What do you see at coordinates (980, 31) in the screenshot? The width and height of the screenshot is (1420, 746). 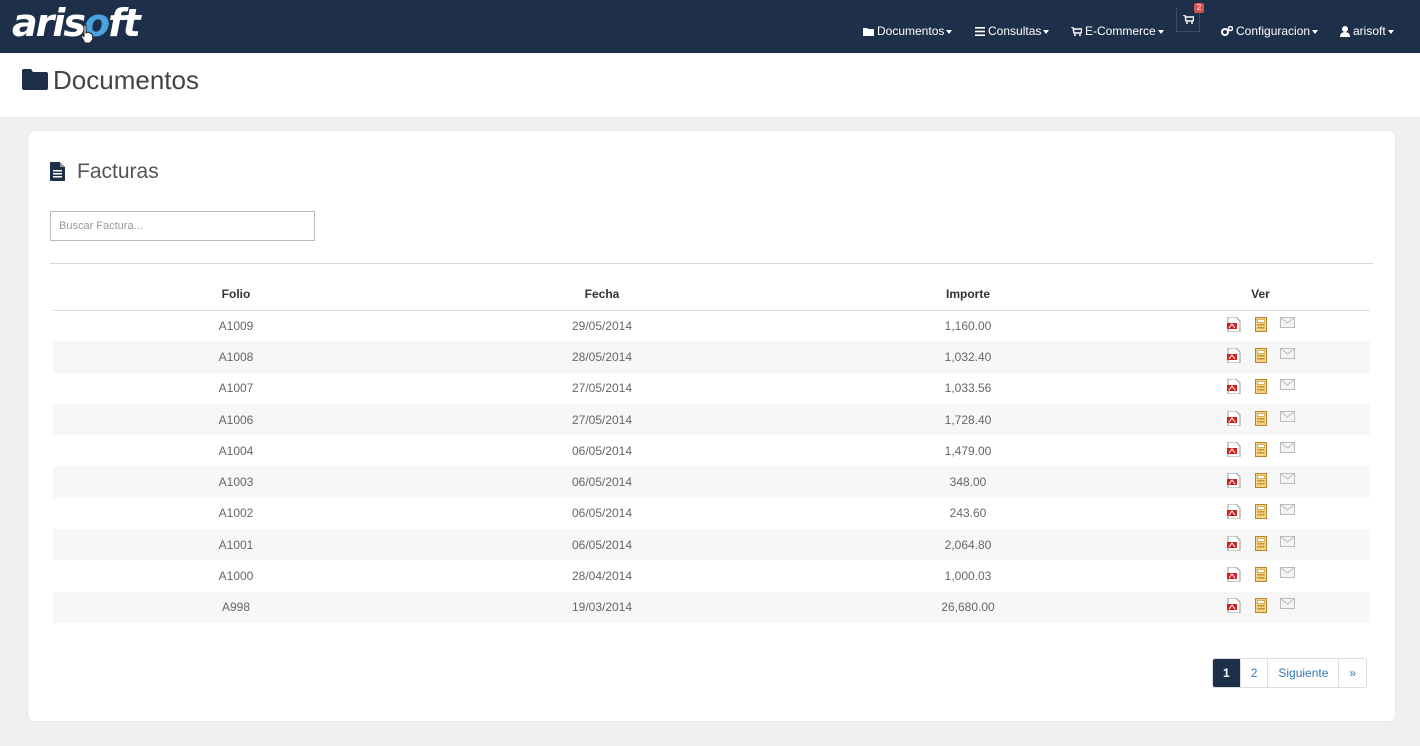 I see `list-icon` at bounding box center [980, 31].